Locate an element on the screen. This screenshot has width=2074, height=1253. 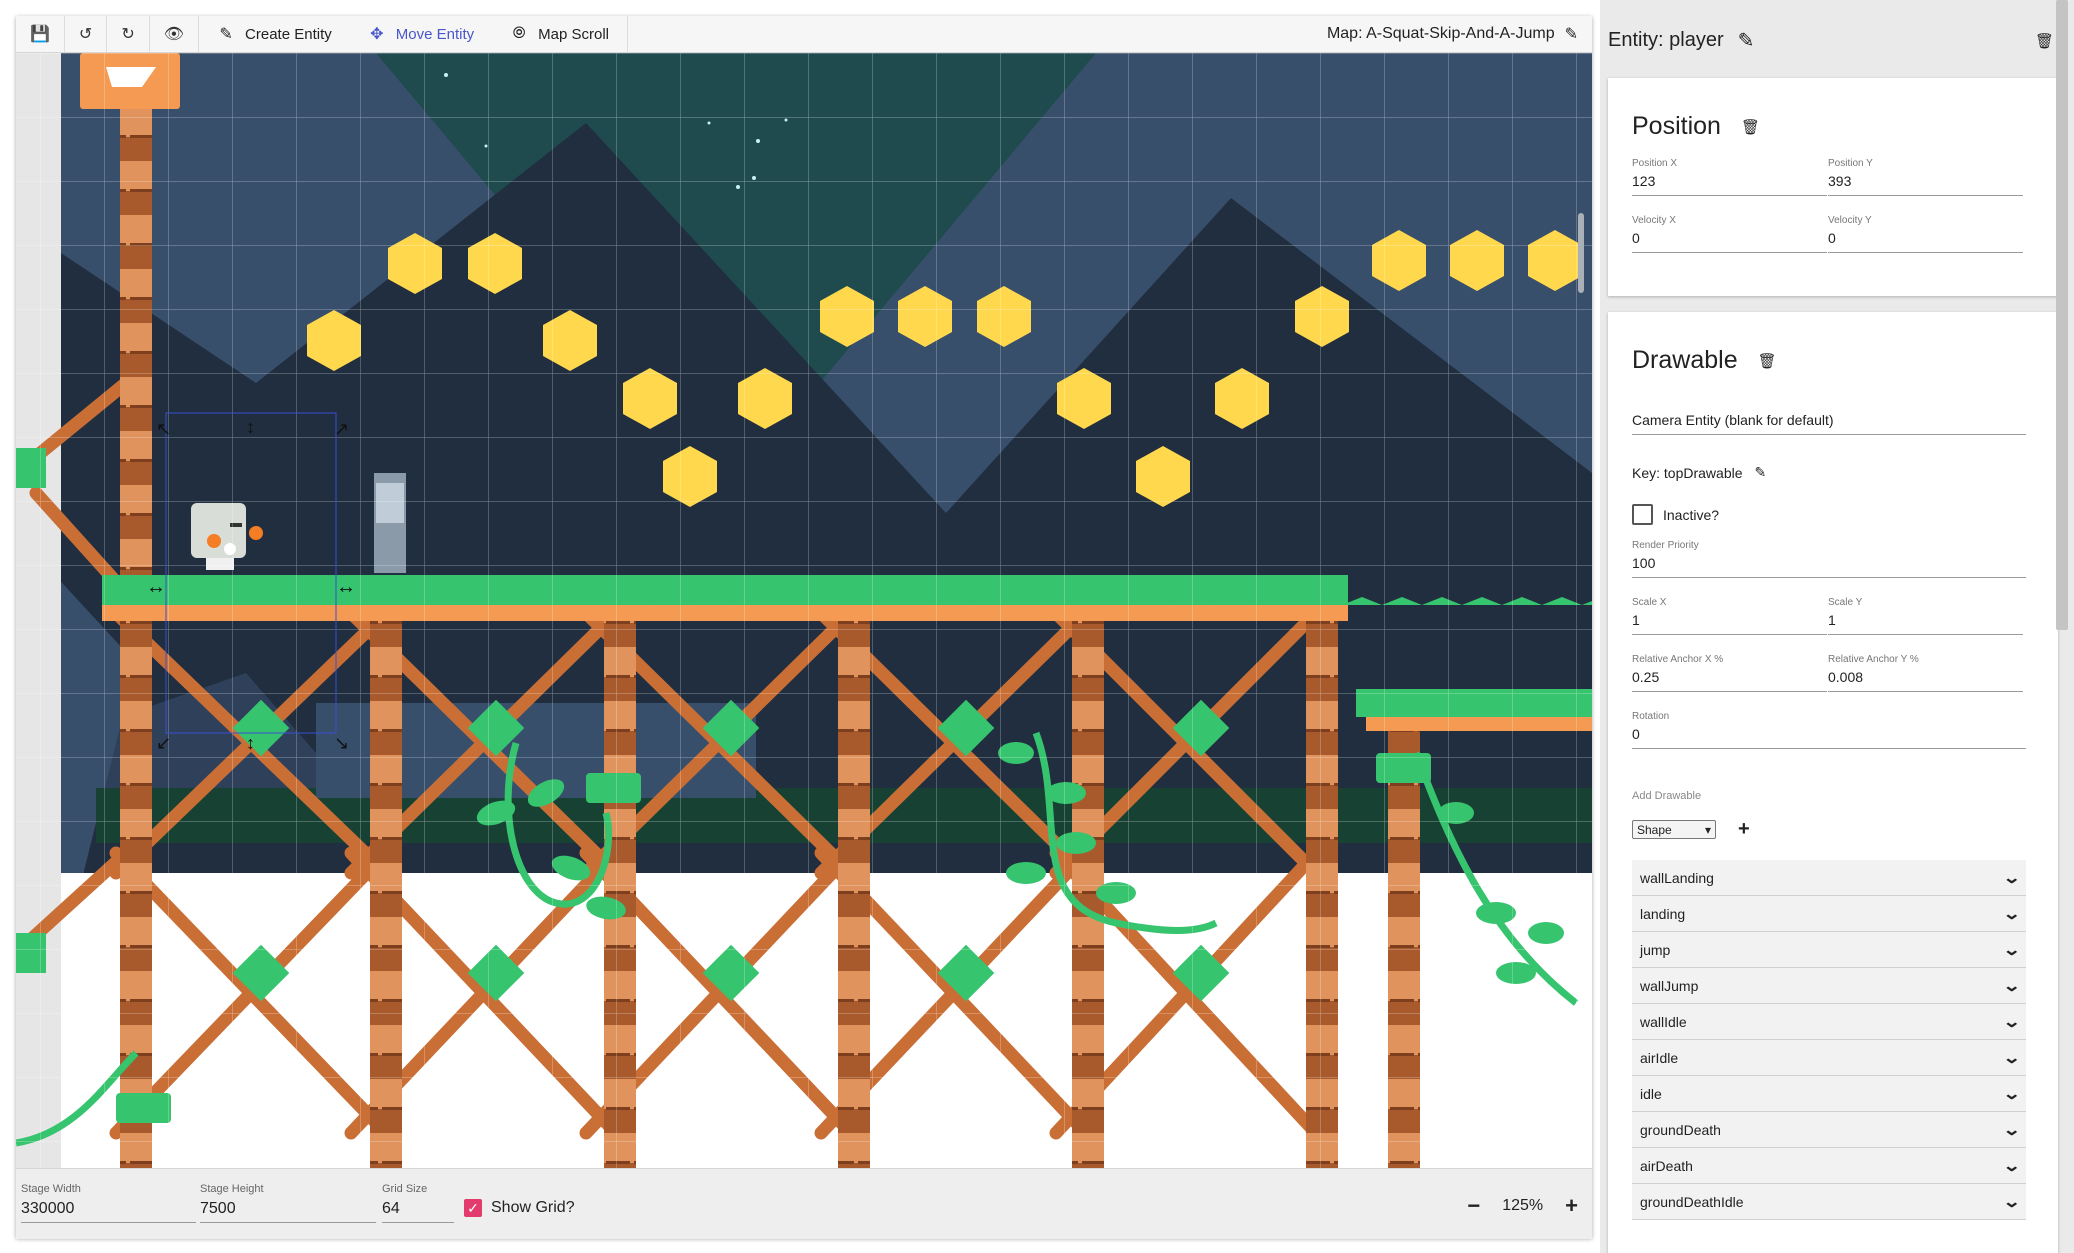
rotation-field: Rotation 0 is located at coordinates (1829, 730).